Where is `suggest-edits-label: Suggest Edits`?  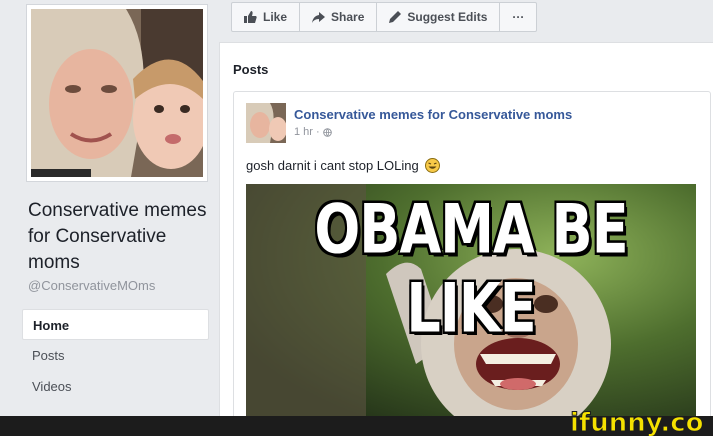
suggest-edits-label: Suggest Edits is located at coordinates (447, 17).